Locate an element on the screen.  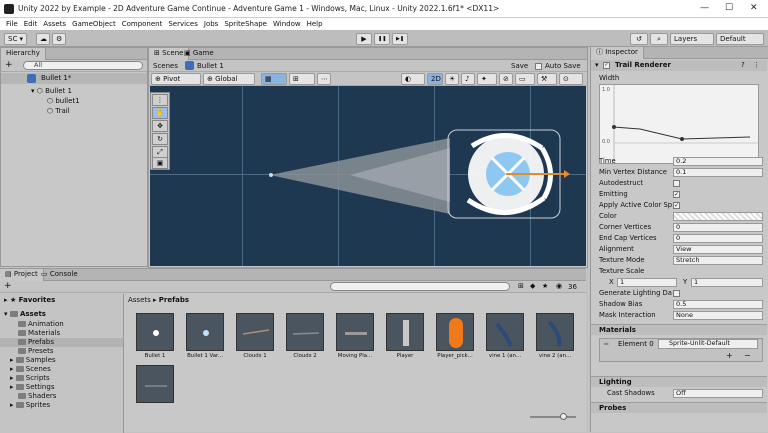
pause-button: ❚❚ is located at coordinates (382, 39).